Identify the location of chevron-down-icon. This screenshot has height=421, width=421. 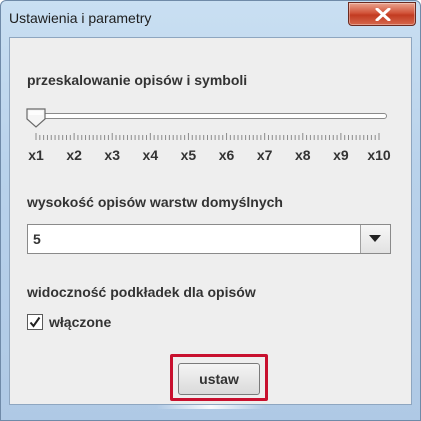
(375, 238).